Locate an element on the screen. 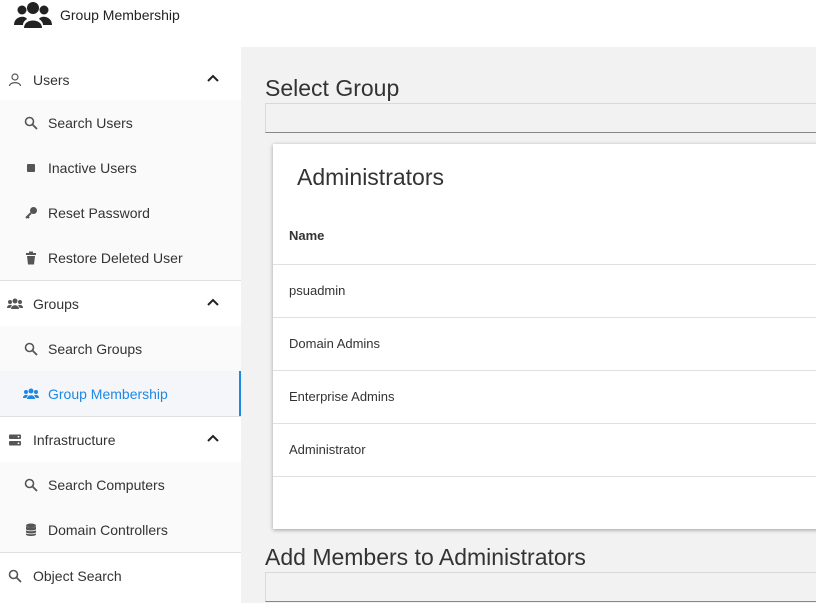  sidebar-item-label: Search Users is located at coordinates (90, 122).